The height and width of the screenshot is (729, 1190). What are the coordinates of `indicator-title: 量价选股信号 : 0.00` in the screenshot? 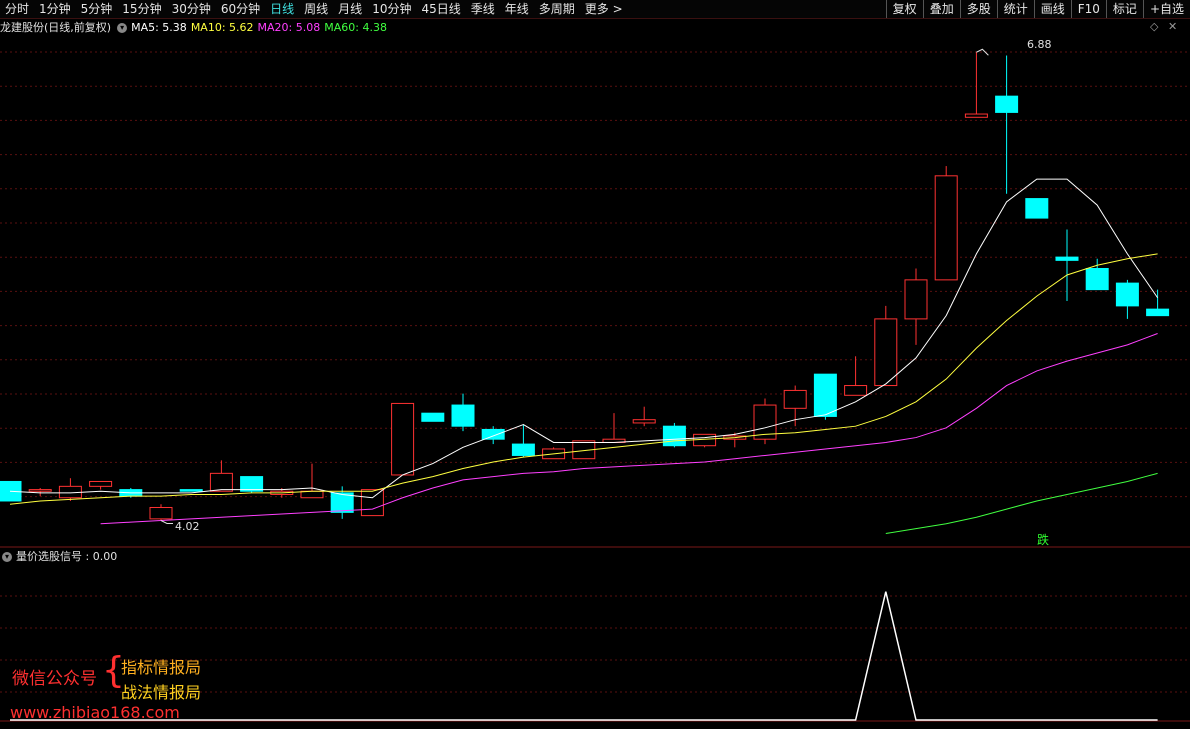 It's located at (67, 556).